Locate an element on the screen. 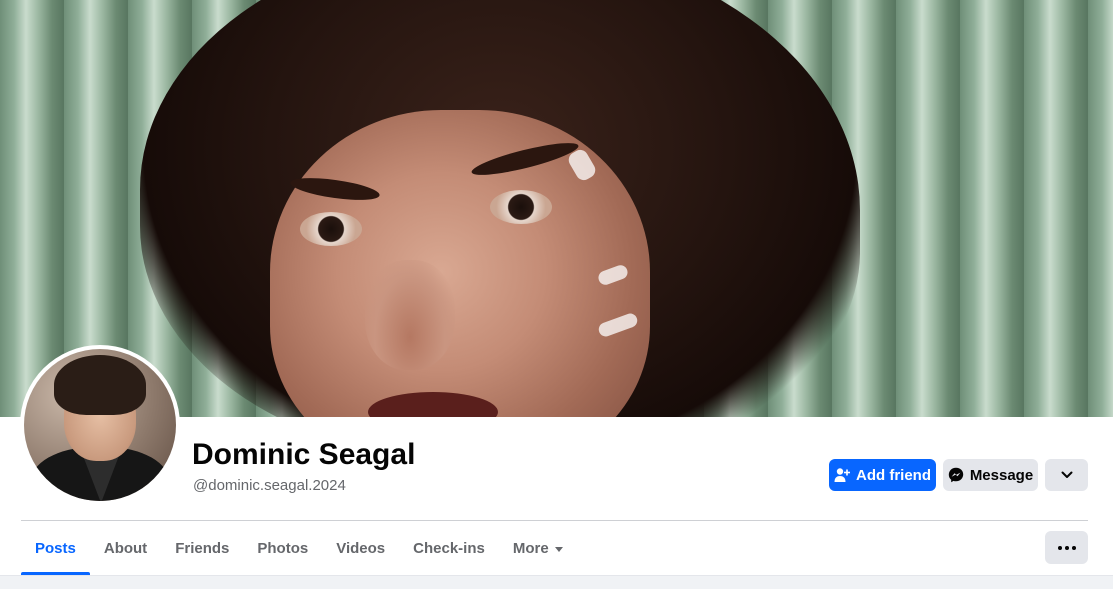  add-friend-label: Add friend is located at coordinates (893, 475).